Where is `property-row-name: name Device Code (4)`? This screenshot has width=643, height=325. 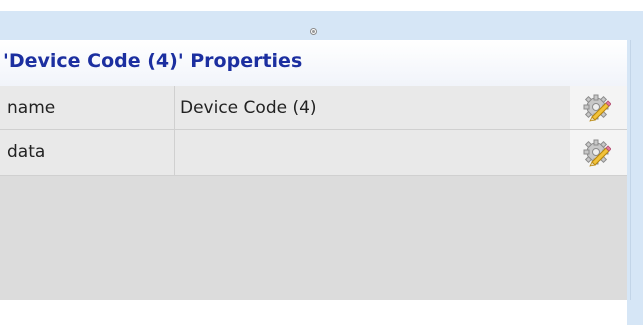 property-row-name: name Device Code (4) is located at coordinates (313, 108).